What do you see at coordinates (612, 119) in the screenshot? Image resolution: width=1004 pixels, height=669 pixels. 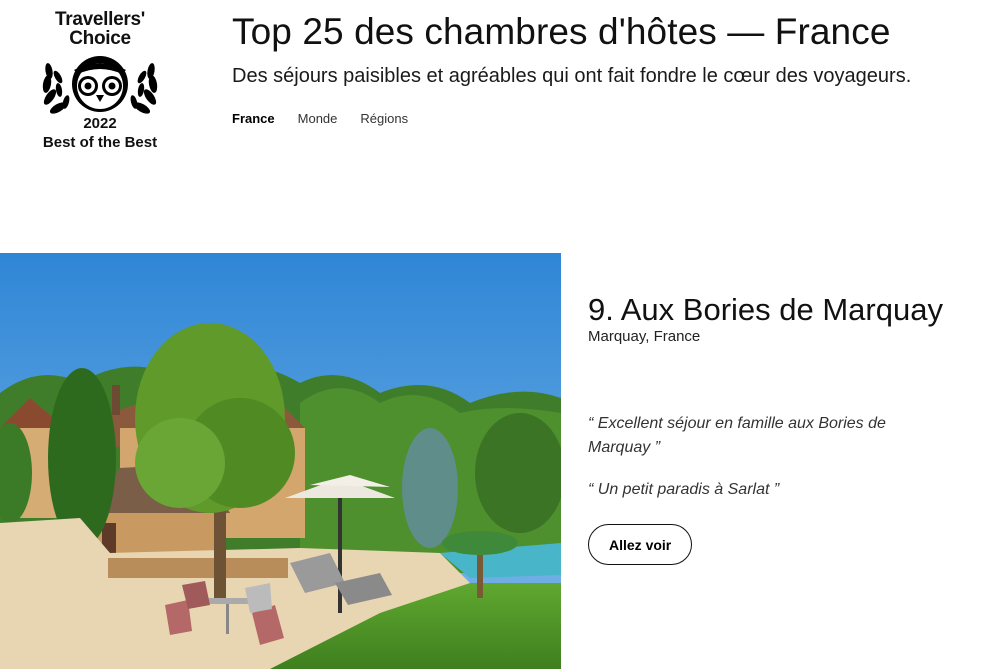 I see `region-tabs: France Monde Régions` at bounding box center [612, 119].